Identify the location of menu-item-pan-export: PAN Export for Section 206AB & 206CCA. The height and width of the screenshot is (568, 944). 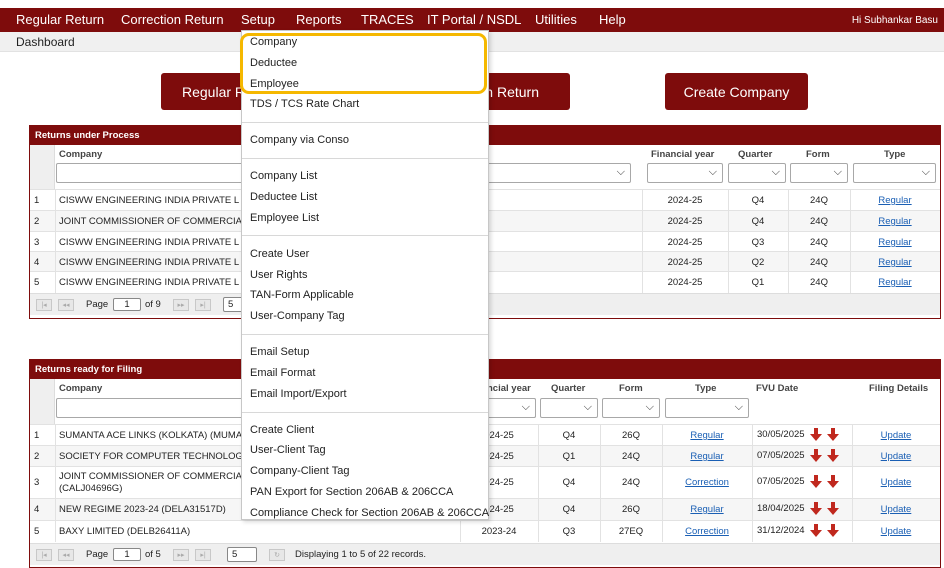
(351, 492).